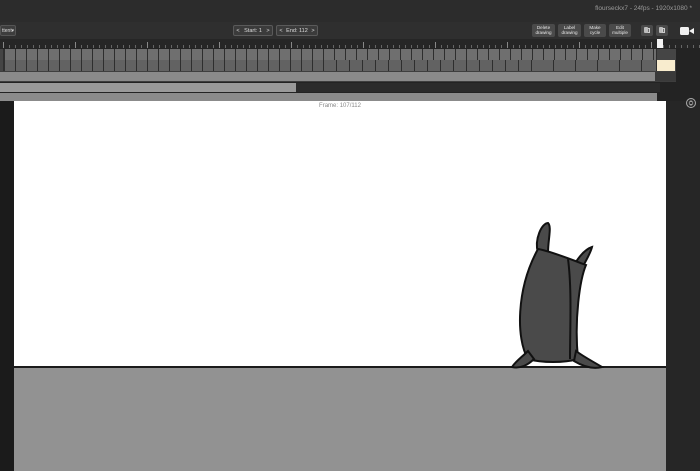 The height and width of the screenshot is (471, 700). Describe the element at coordinates (297, 30) in the screenshot. I see `end-frame-stepper: < End: 112 >` at that location.